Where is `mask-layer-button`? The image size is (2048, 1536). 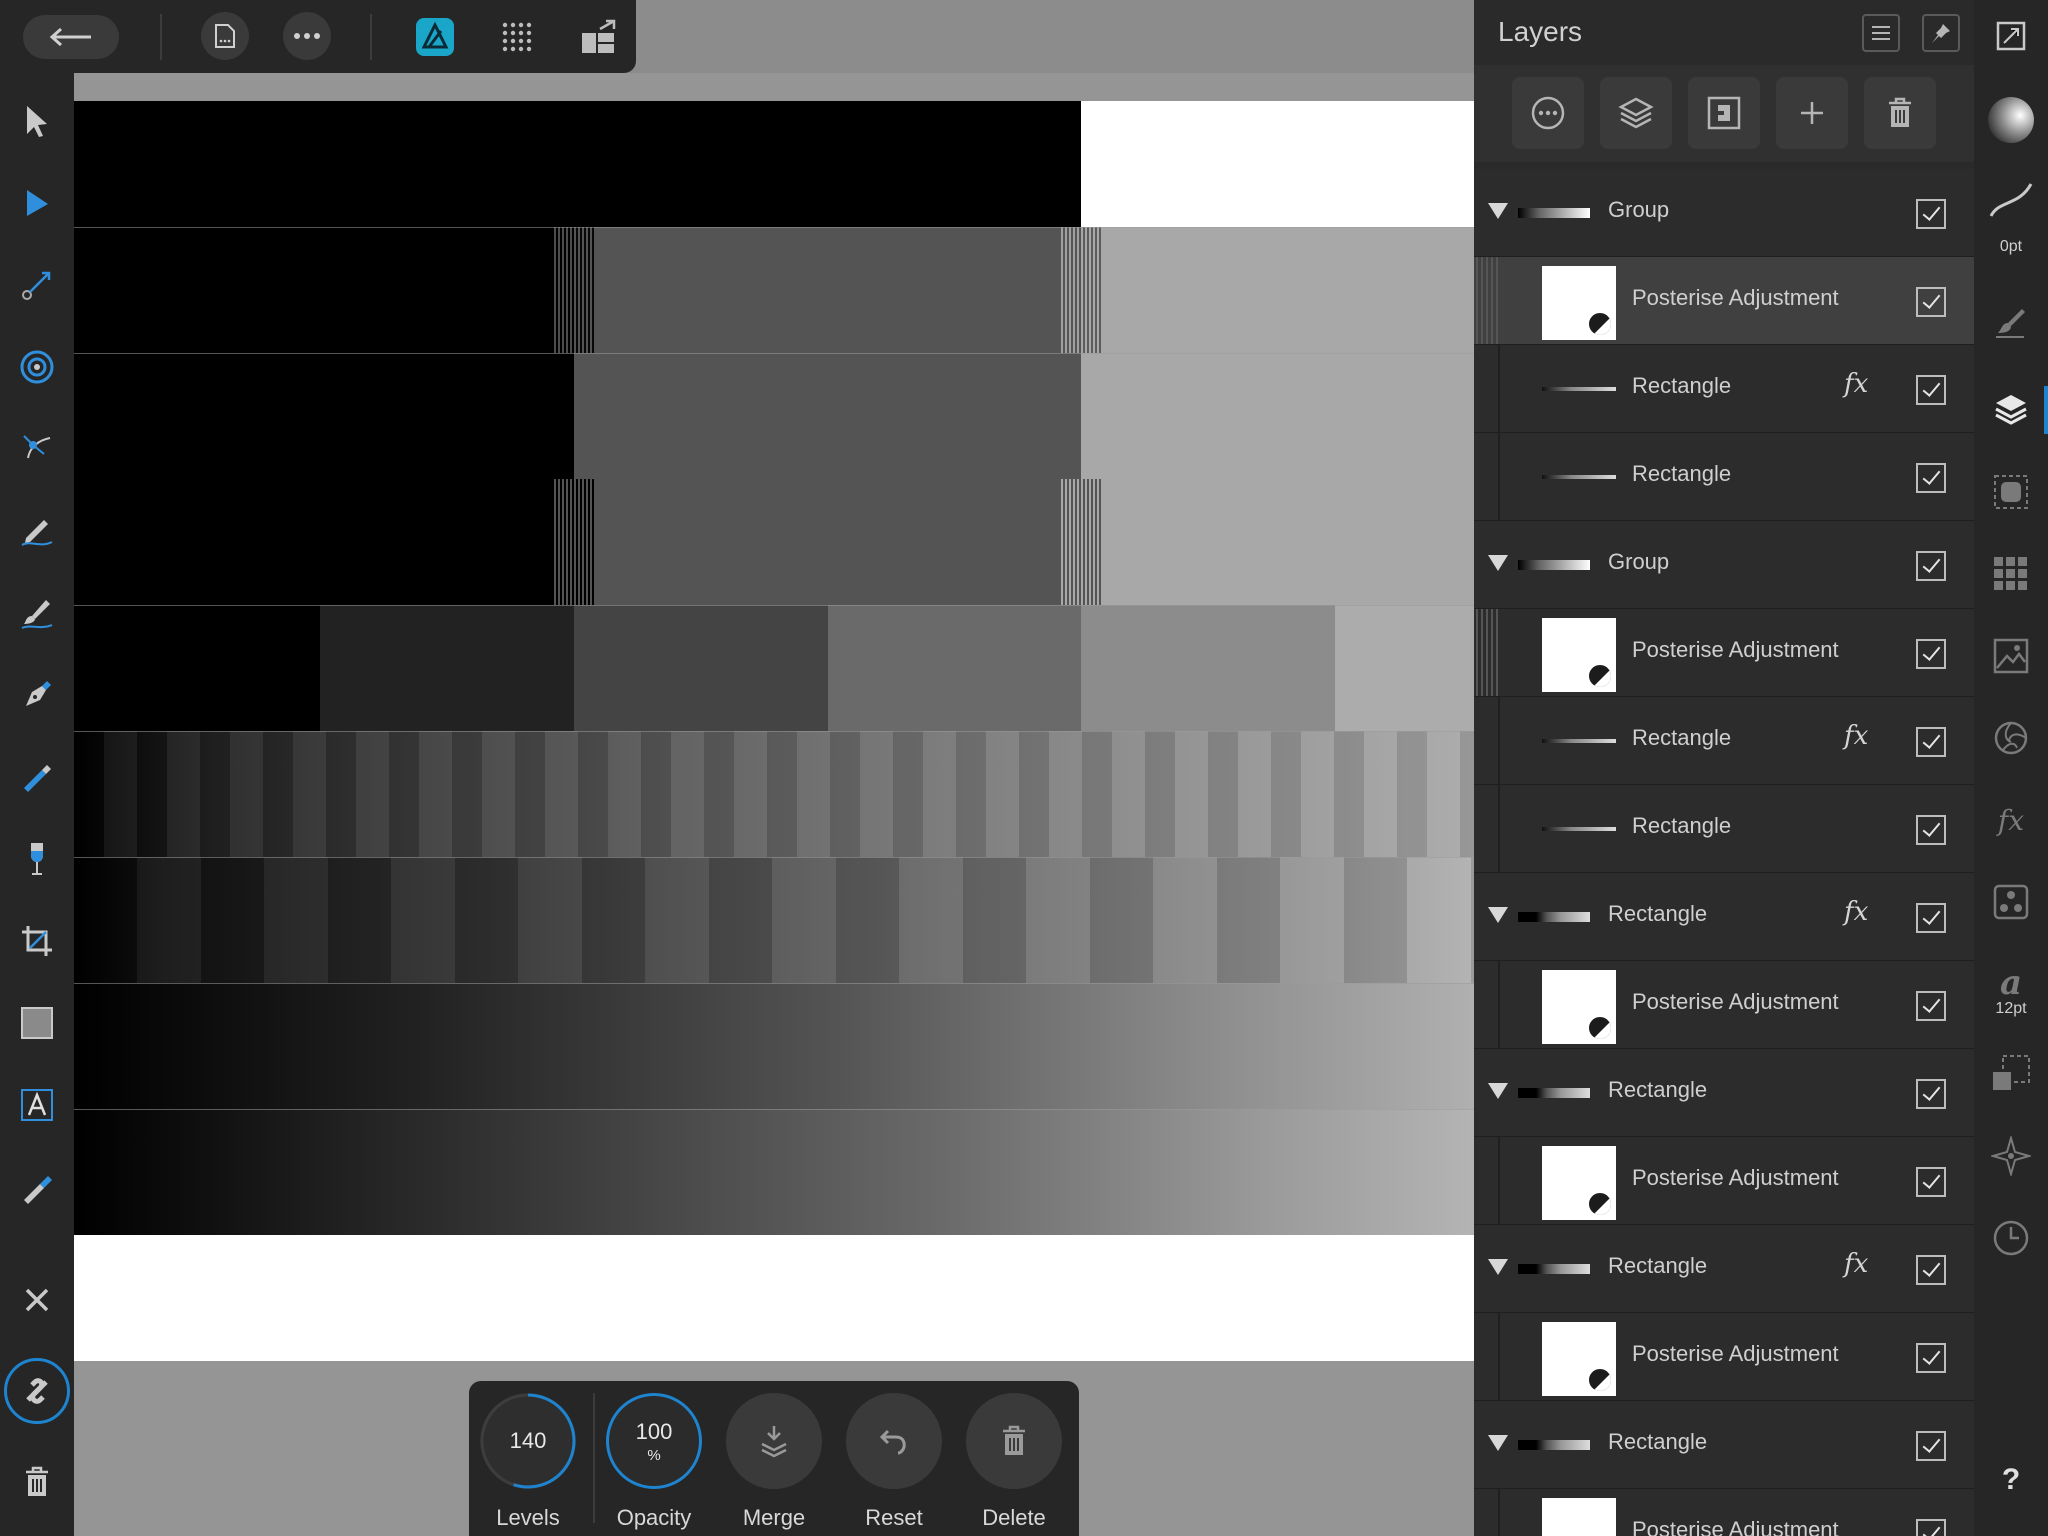
mask-layer-button is located at coordinates (1724, 113).